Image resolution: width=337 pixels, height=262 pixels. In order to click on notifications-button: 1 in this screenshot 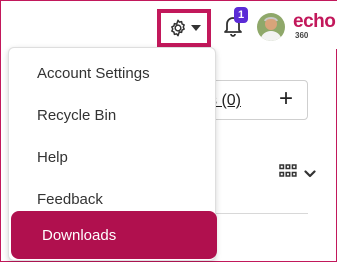, I will do `click(235, 24)`.